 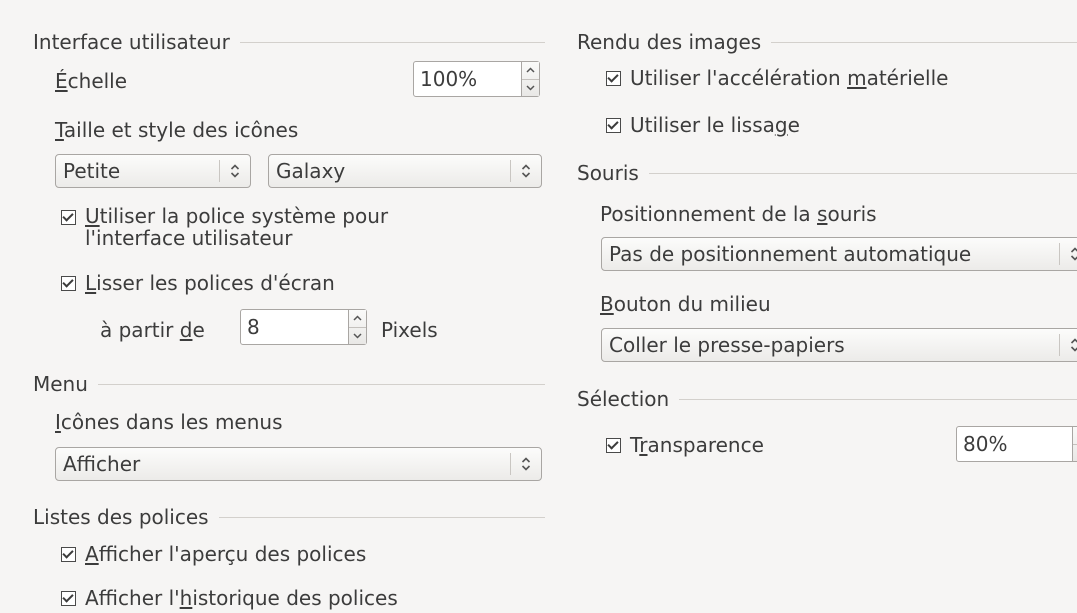 I want to click on scale-spinner: 100%, so click(x=476, y=79).